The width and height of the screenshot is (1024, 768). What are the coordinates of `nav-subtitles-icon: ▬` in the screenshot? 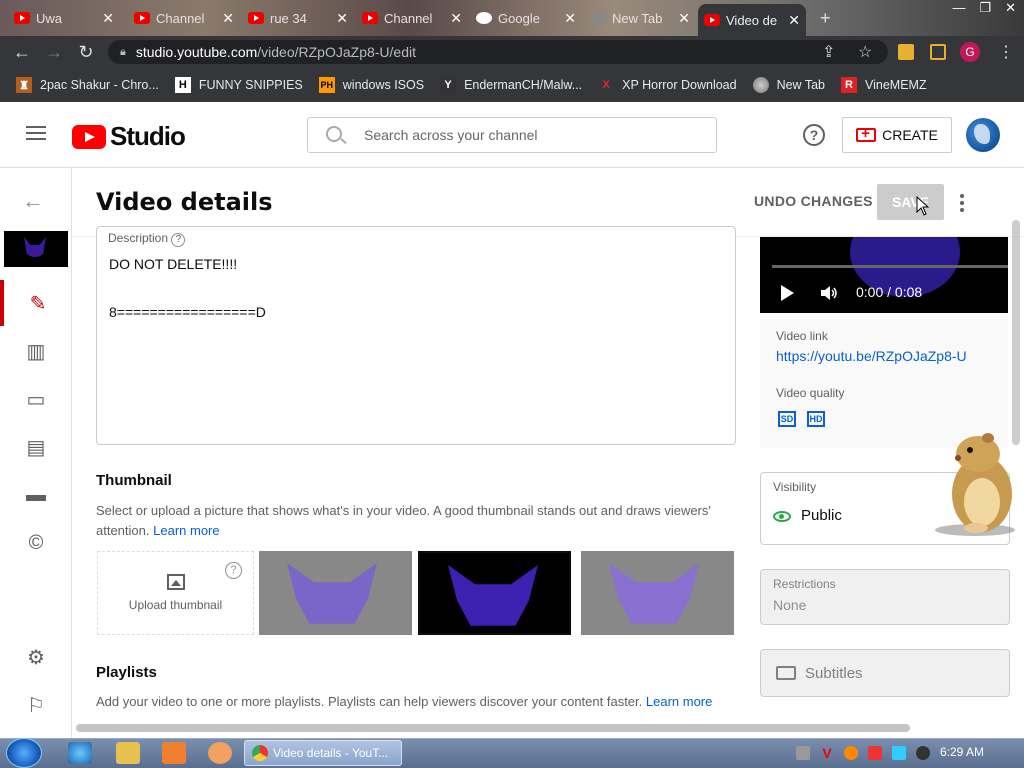 It's located at (36, 495).